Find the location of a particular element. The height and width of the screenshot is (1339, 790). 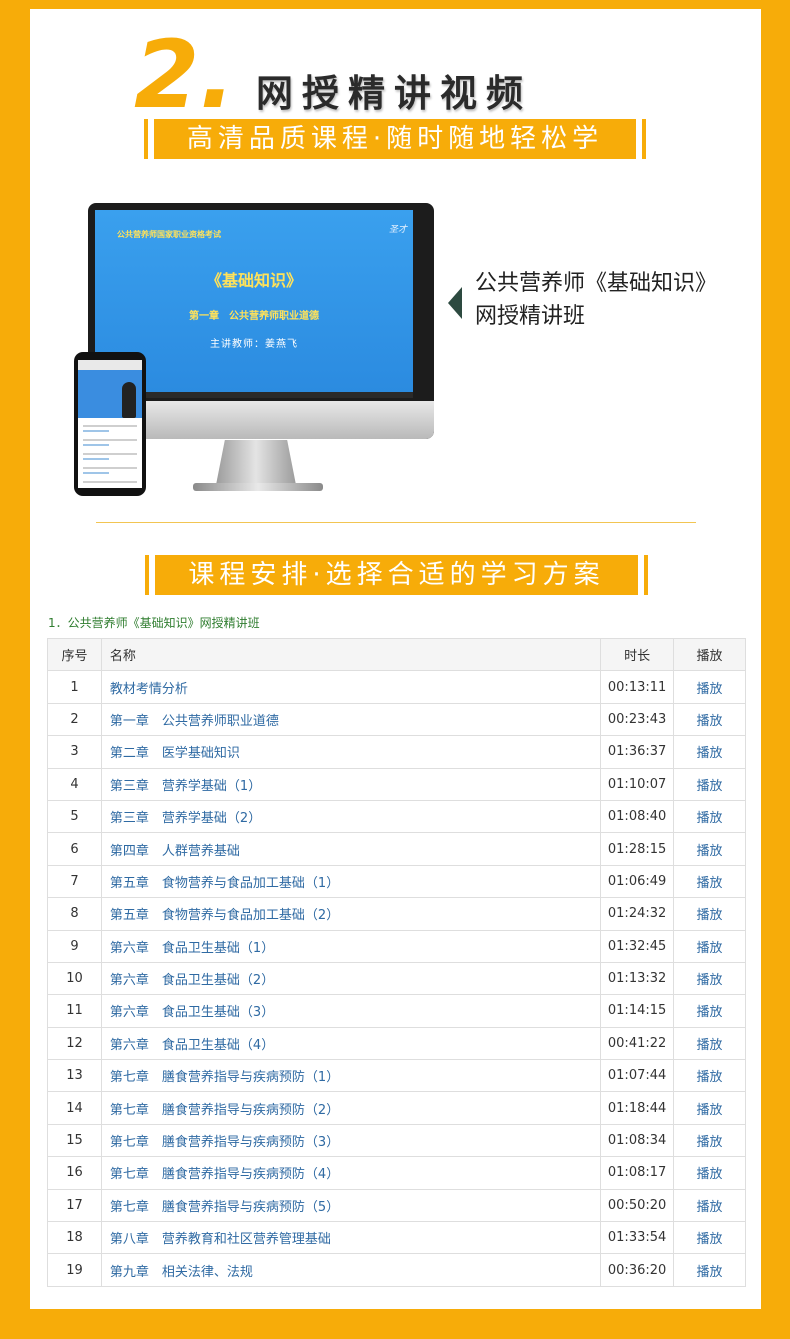

quality-banner-text: 高清品质课程·随时随地轻松学 is located at coordinates (395, 139).